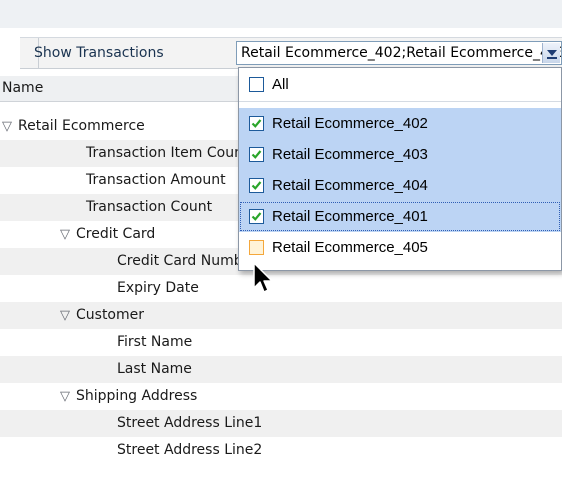  Describe the element at coordinates (190, 423) in the screenshot. I see `tree-row-label: Street Address Line1` at that location.